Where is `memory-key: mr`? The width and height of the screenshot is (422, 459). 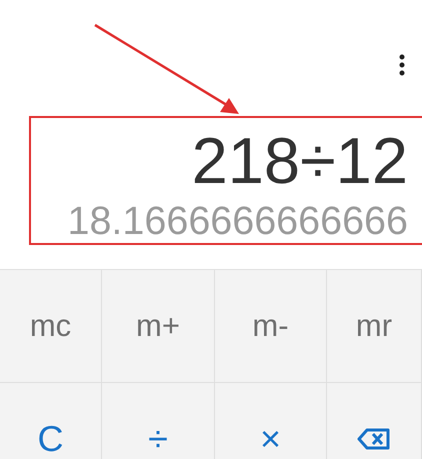 memory-key: mr is located at coordinates (374, 326).